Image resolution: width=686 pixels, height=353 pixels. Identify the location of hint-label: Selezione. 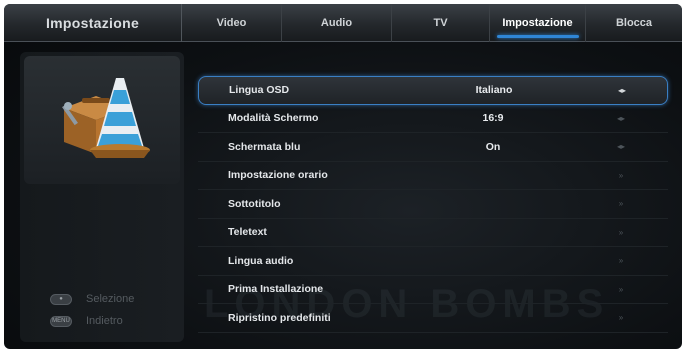
(110, 299).